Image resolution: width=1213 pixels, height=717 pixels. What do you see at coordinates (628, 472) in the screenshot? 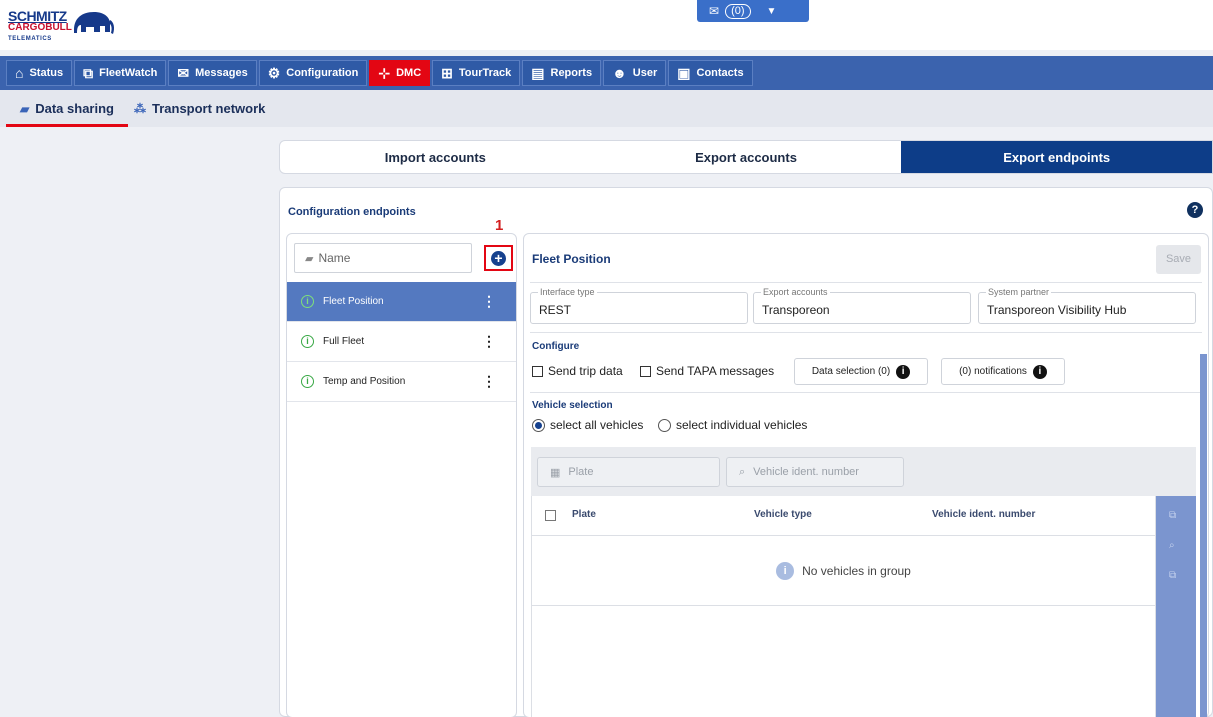
I see `plate-filter-input: ▦ Plate` at bounding box center [628, 472].